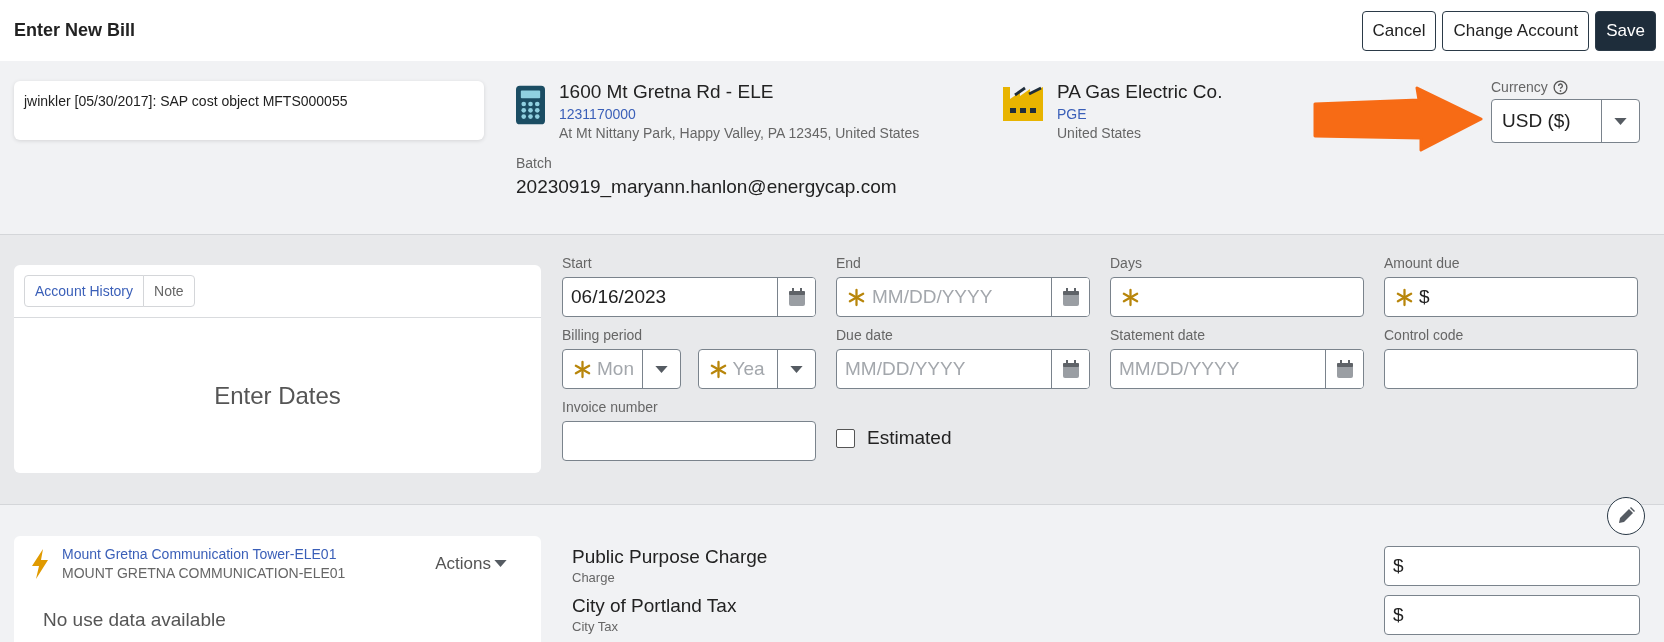 Image resolution: width=1664 pixels, height=642 pixels. What do you see at coordinates (1140, 114) in the screenshot?
I see `vendor-code-link: PGE` at bounding box center [1140, 114].